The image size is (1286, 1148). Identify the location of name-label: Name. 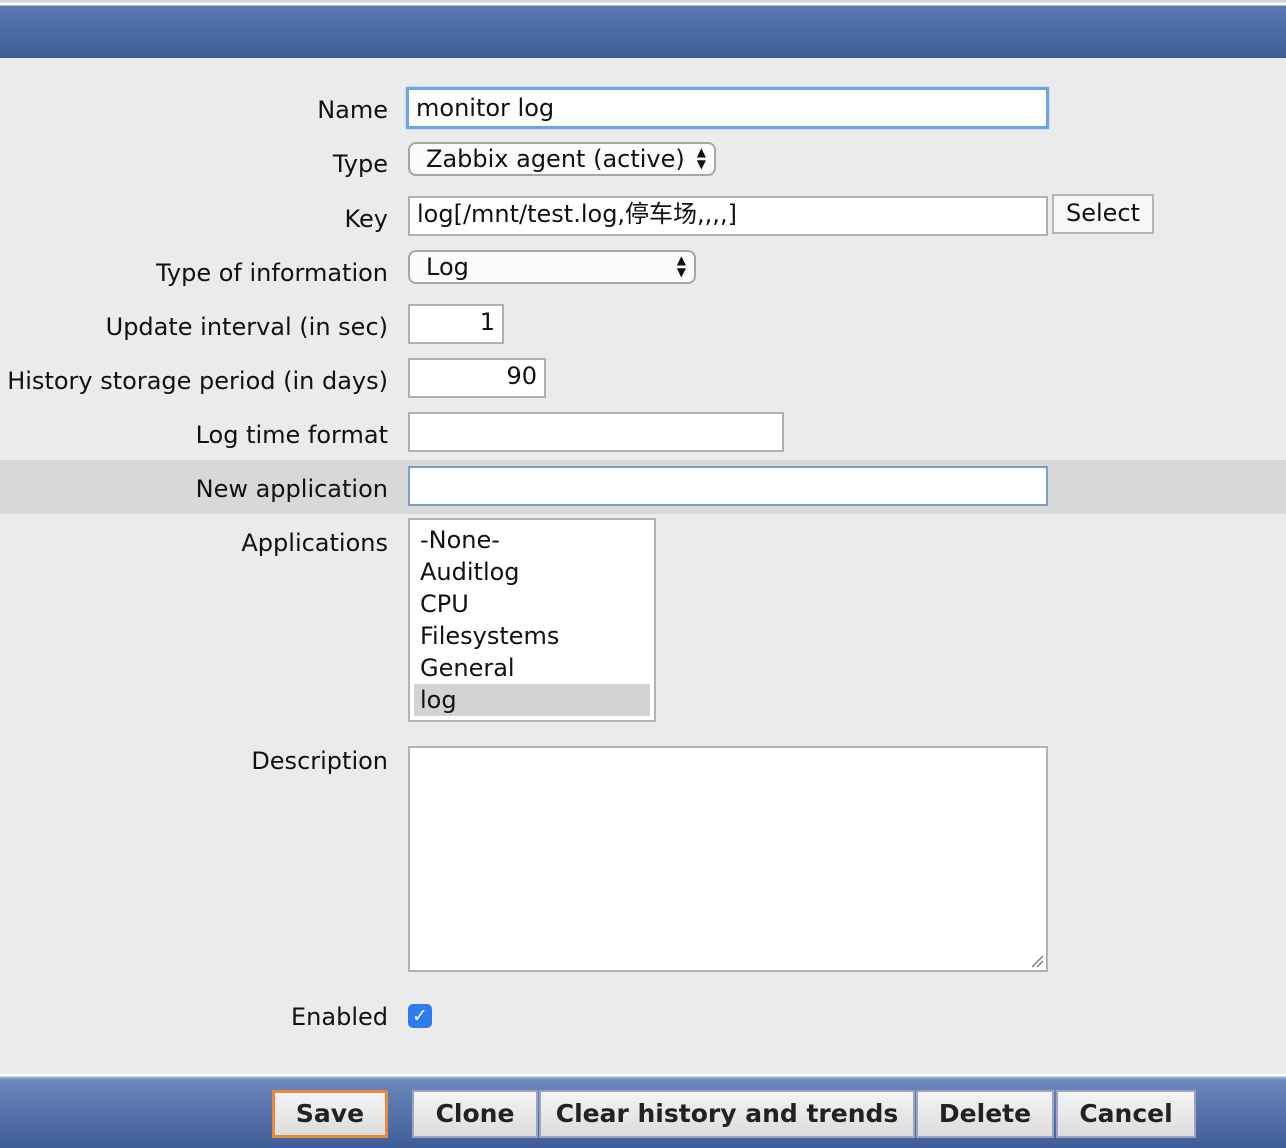
(352, 110).